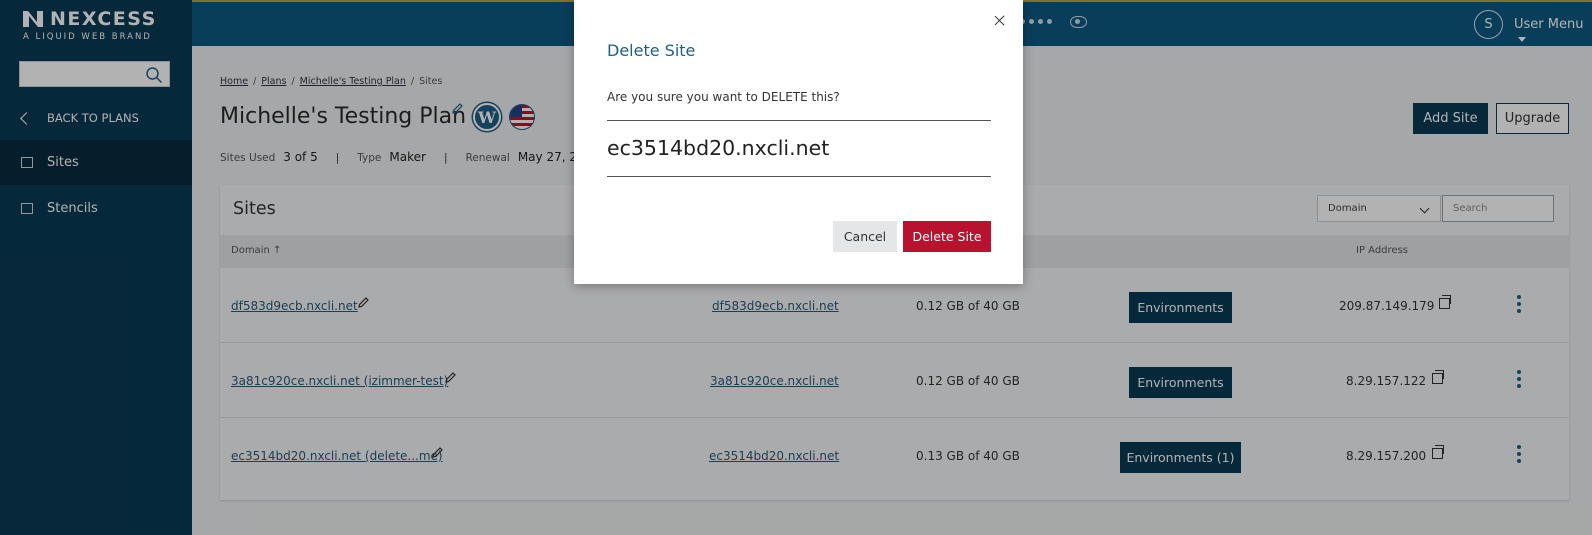 The image size is (1592, 535). Describe the element at coordinates (865, 236) in the screenshot. I see `cancel-button: Cancel` at that location.